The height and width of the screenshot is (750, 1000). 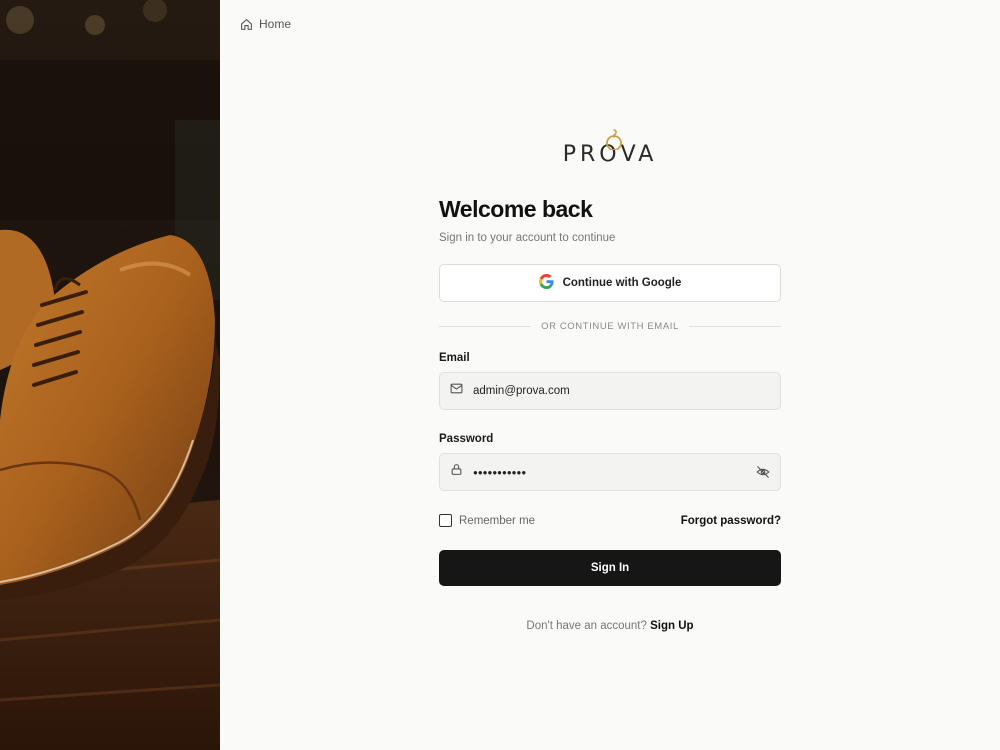 What do you see at coordinates (546, 283) in the screenshot?
I see `google-icon` at bounding box center [546, 283].